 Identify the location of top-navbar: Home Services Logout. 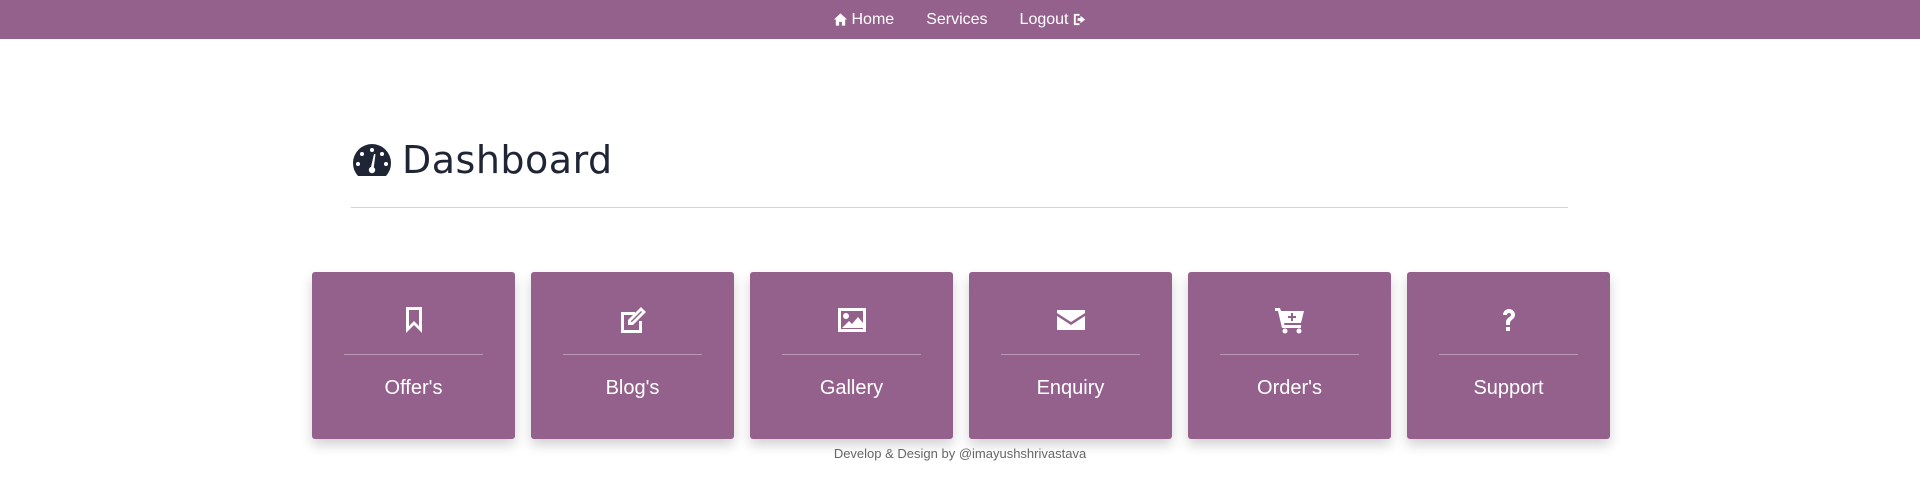
(960, 19).